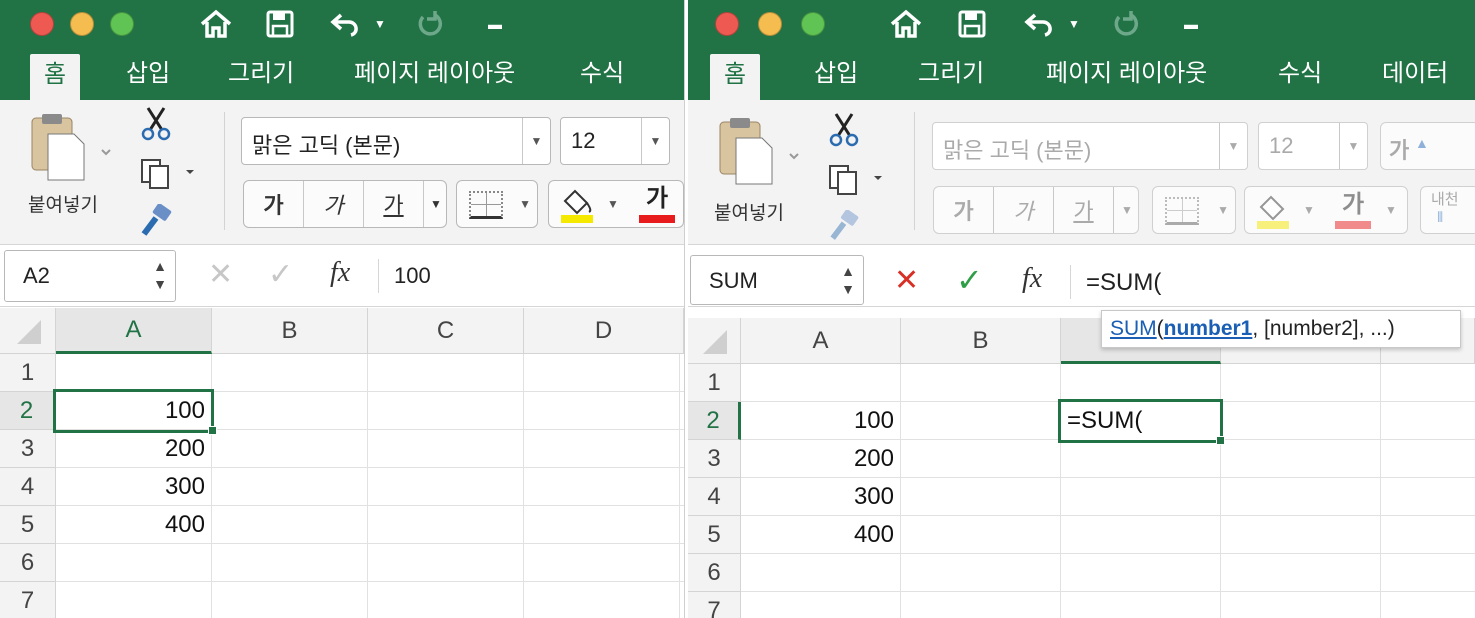 Image resolution: width=1475 pixels, height=618 pixels. What do you see at coordinates (657, 205) in the screenshot?
I see `font-color-icon: 가` at bounding box center [657, 205].